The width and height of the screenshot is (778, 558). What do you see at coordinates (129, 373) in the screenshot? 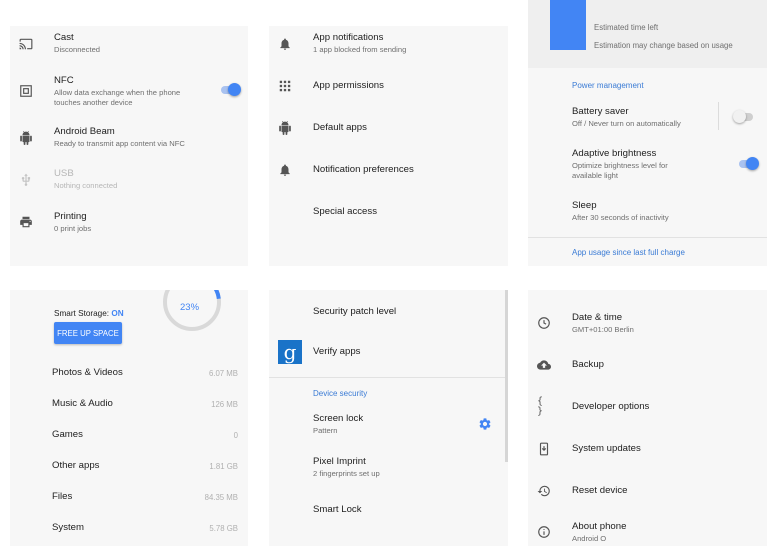
I see `storage-row-photos: Photos & Videos 6.07 MB` at bounding box center [129, 373].